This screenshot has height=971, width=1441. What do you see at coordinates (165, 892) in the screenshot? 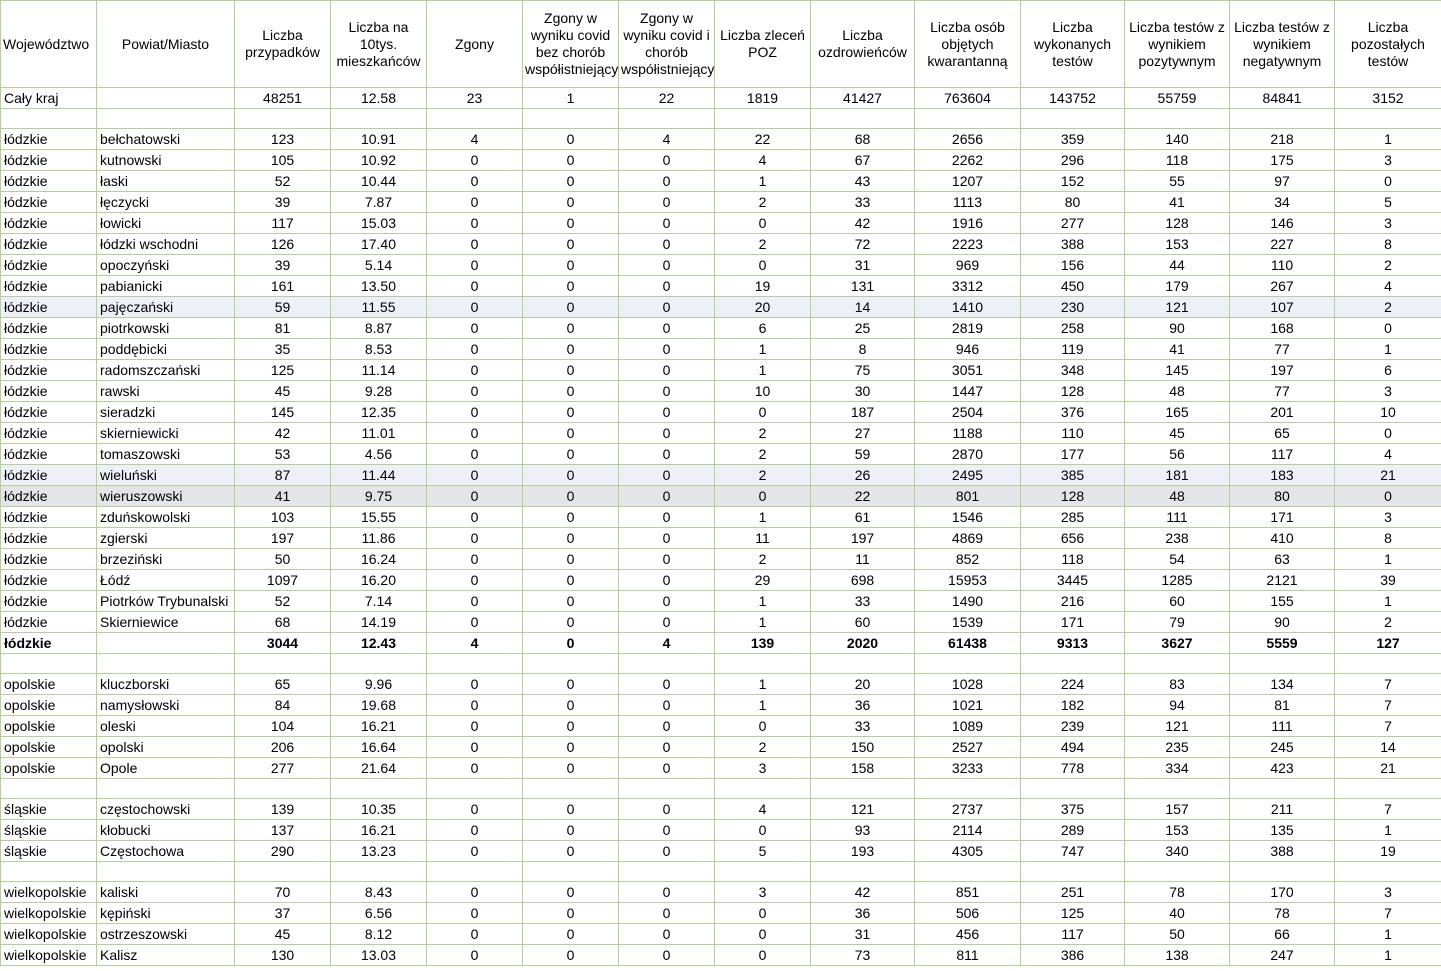
I see `cell-powiat-miasto: kaliski` at bounding box center [165, 892].